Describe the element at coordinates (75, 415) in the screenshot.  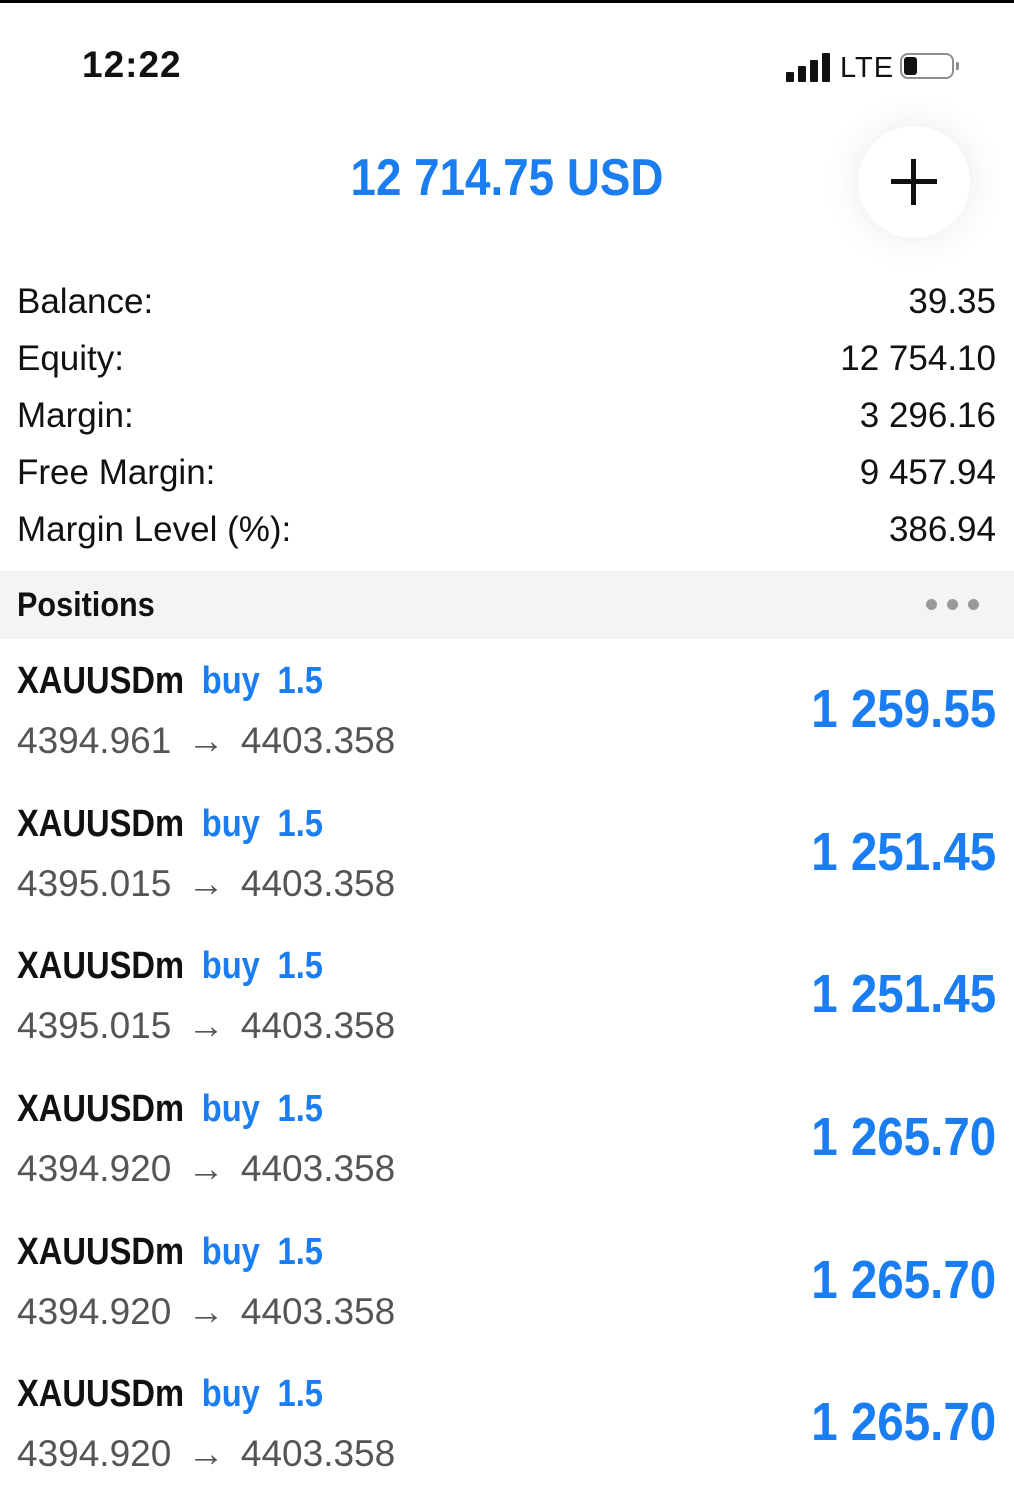
I see `summary-label: Margin:` at that location.